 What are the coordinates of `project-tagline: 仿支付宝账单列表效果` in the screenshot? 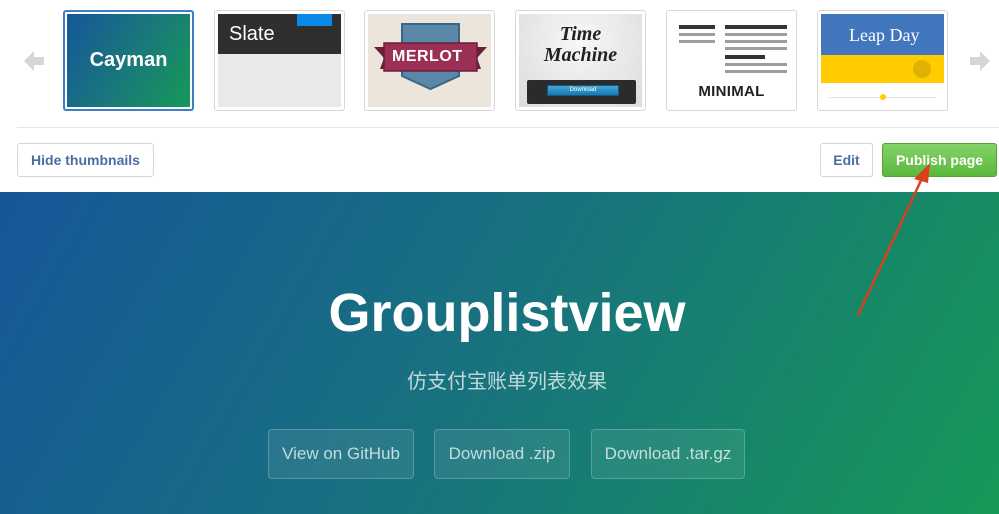 It's located at (507, 382).